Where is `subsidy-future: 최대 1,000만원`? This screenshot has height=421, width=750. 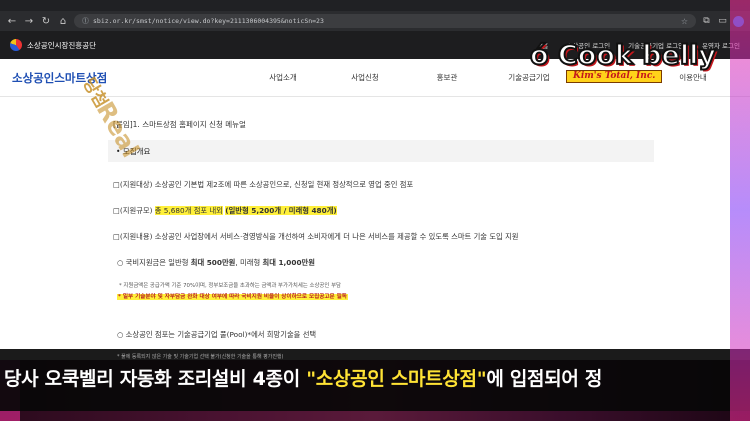 subsidy-future: 최대 1,000만원 is located at coordinates (288, 262).